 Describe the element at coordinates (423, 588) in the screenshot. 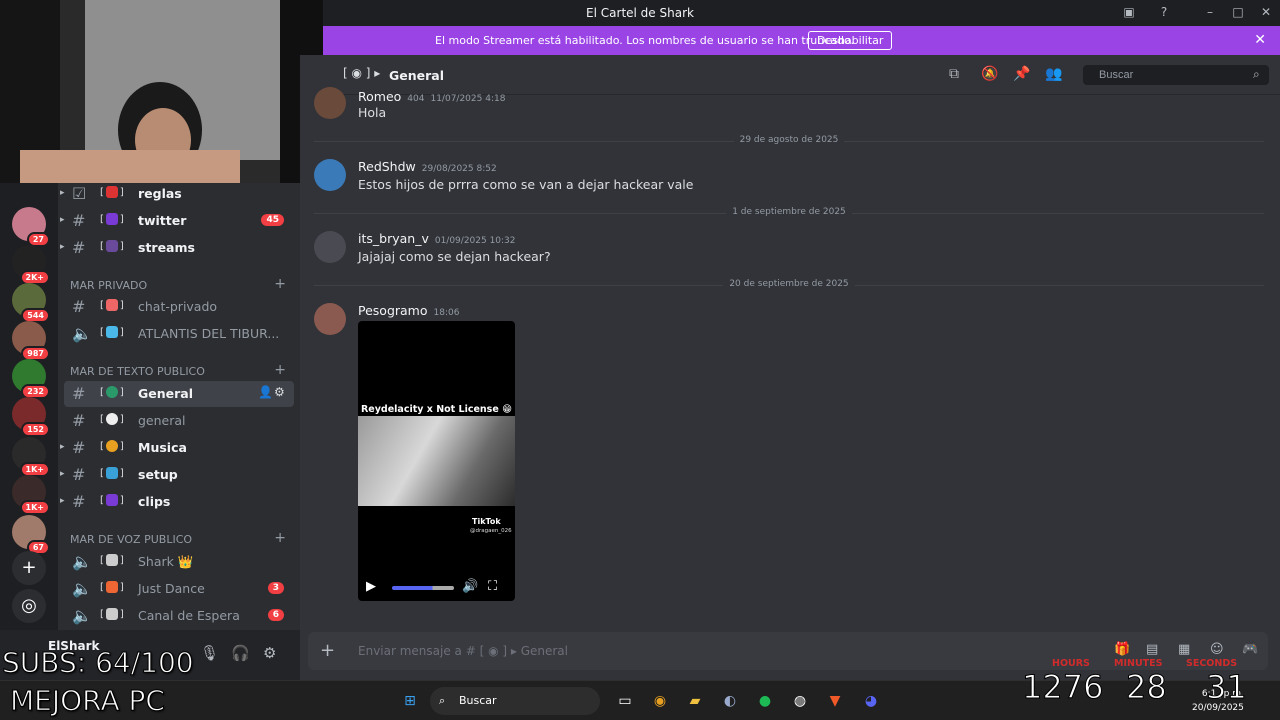

I see `volume-slider` at that location.